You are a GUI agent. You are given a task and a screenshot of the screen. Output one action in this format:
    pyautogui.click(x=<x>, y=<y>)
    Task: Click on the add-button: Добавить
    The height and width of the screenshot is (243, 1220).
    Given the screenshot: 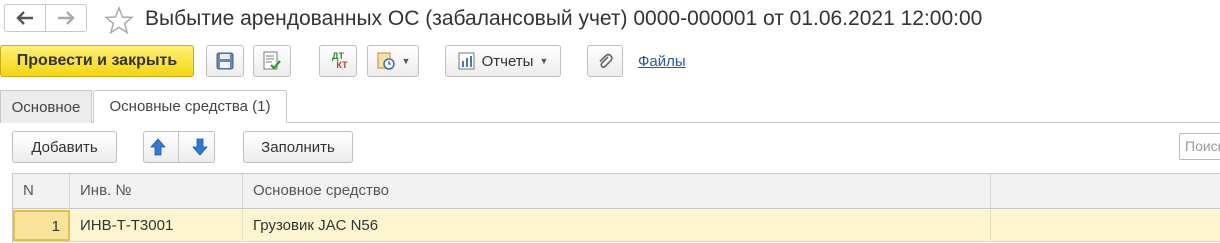 What is the action you would take?
    pyautogui.click(x=64, y=147)
    